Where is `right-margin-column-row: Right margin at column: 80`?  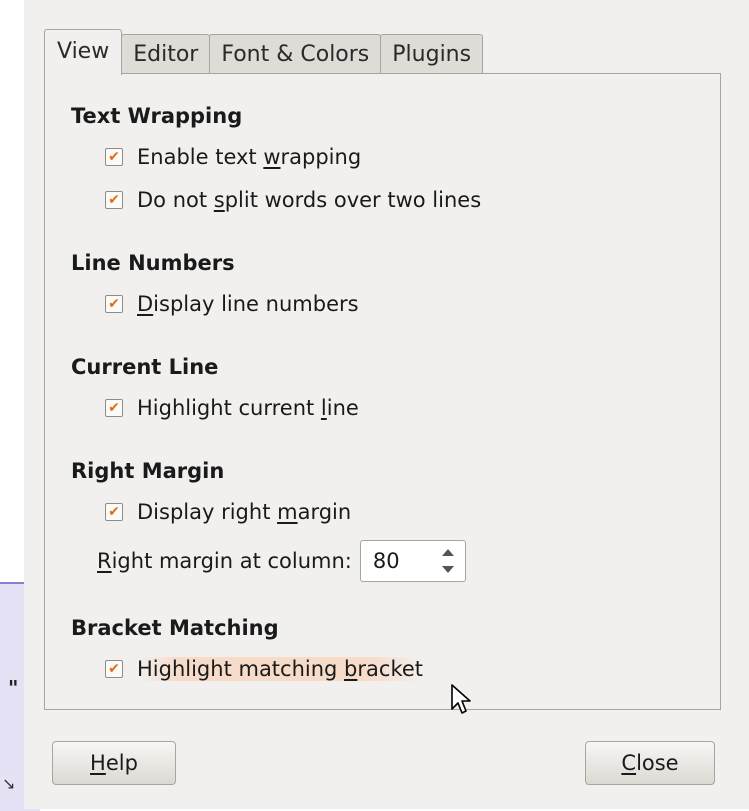
right-margin-column-row: Right margin at column: 80 is located at coordinates (281, 561).